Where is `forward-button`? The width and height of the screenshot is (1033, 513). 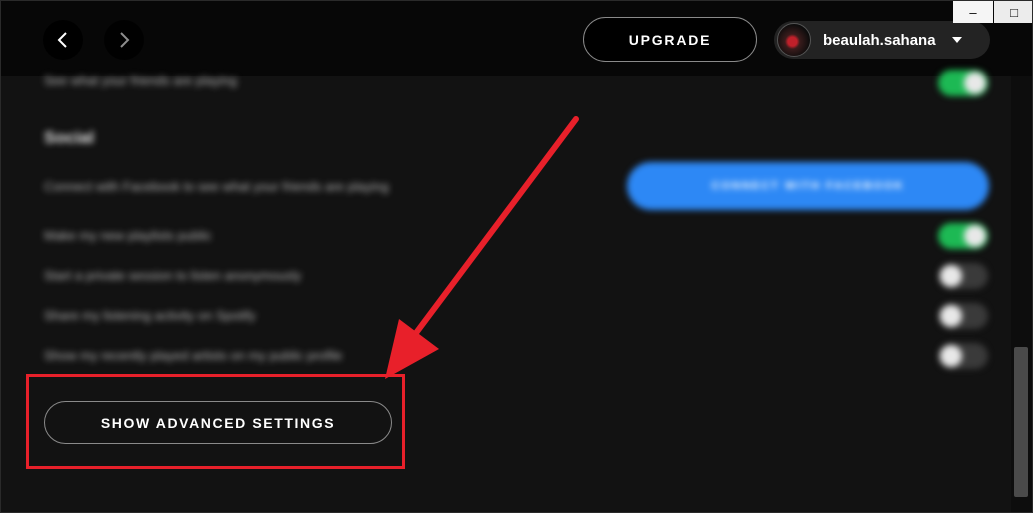 forward-button is located at coordinates (124, 40).